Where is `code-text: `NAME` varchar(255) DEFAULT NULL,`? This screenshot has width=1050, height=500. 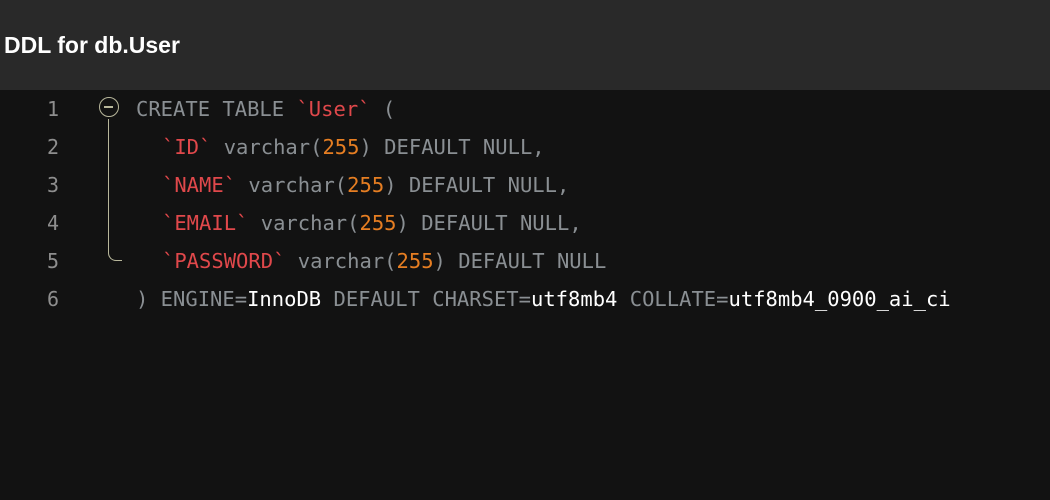
code-text: `NAME` varchar(255) DEFAULT NULL, is located at coordinates (365, 185).